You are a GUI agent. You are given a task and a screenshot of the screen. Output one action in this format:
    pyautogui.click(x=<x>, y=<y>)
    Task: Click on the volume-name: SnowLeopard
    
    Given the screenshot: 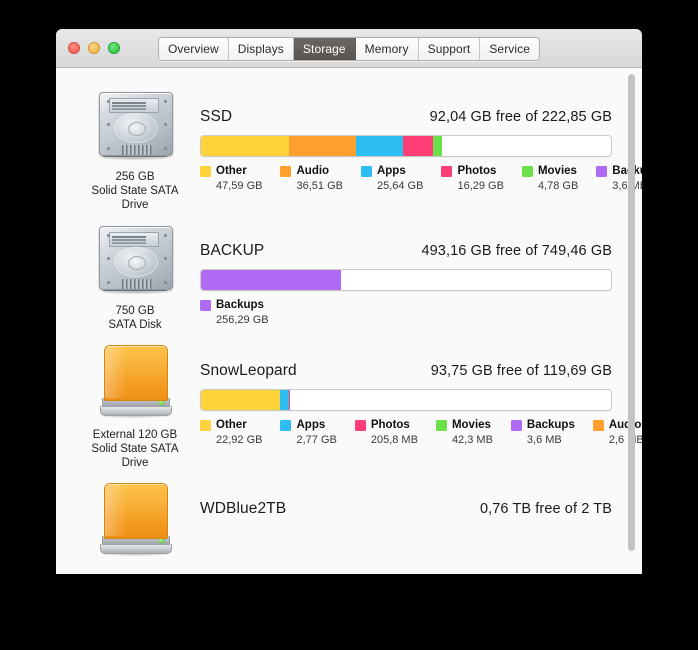 What is the action you would take?
    pyautogui.click(x=248, y=370)
    